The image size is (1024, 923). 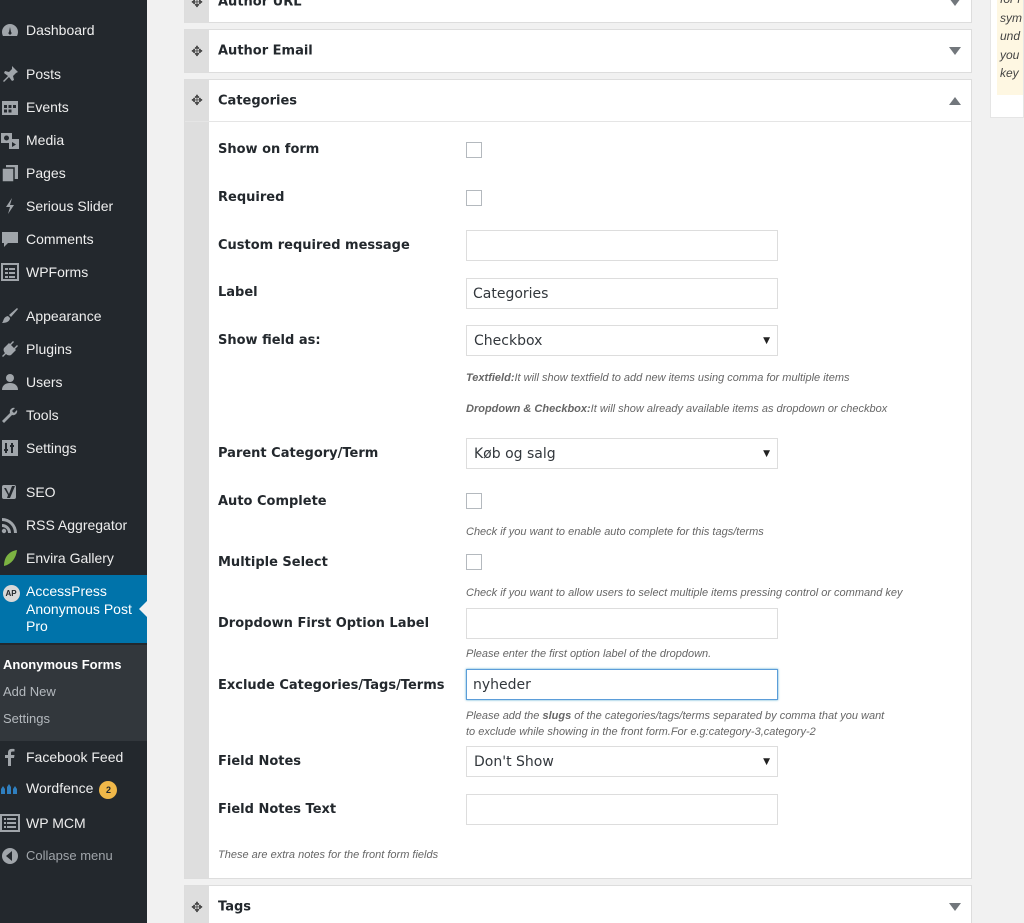 I want to click on media-icon, so click(x=10, y=140).